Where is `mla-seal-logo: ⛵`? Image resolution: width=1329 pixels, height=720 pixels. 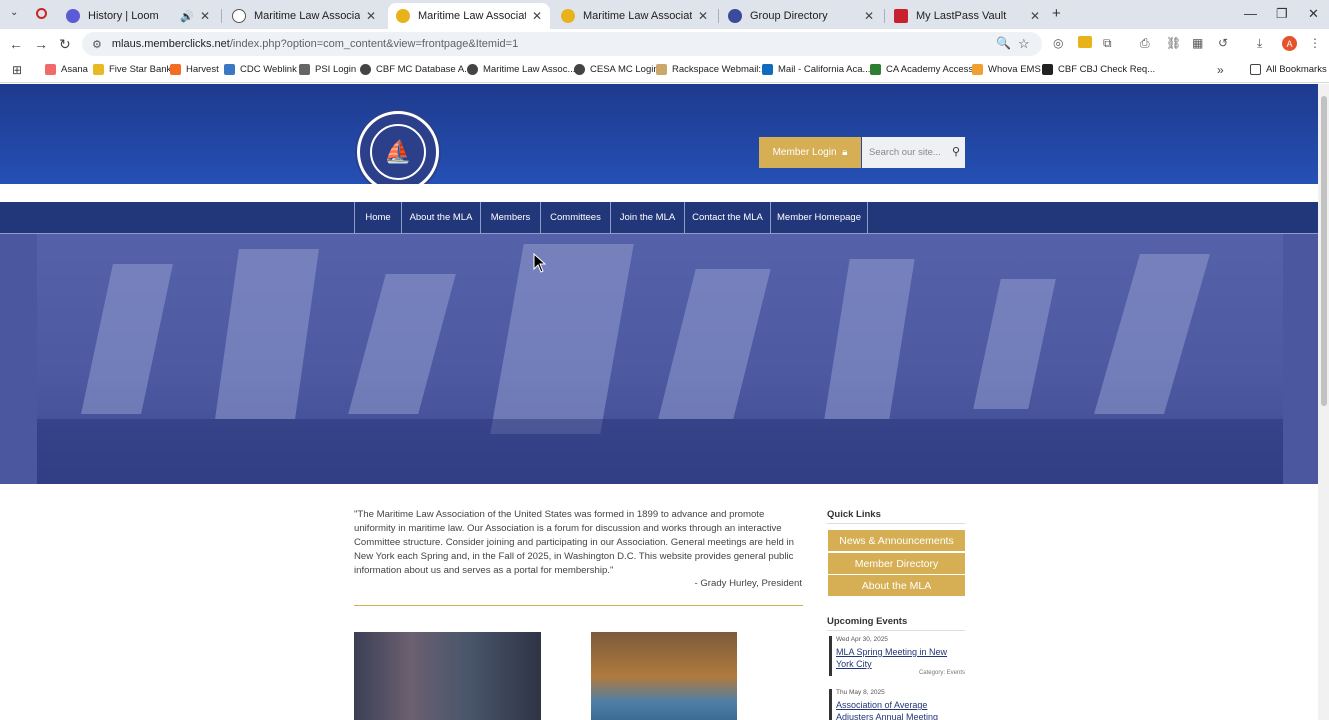 mla-seal-logo: ⛵ is located at coordinates (398, 152).